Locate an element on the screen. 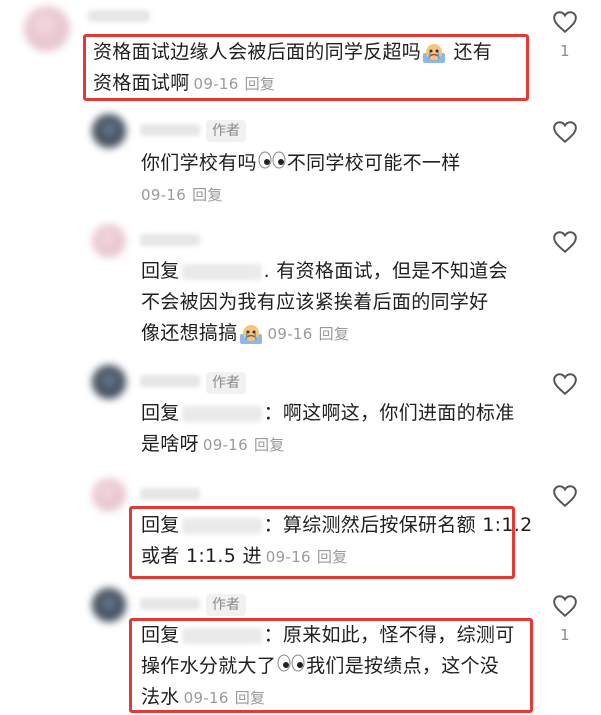 Image resolution: width=601 pixels, height=715 pixels. comment-text: 你们学校有吗 不同学校可能不一样 09-16 回复 is located at coordinates (341, 179).